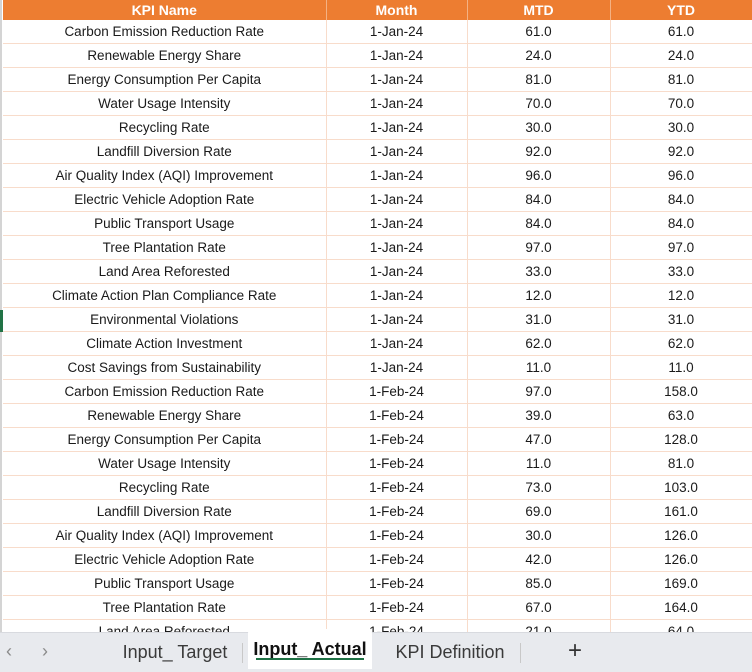  What do you see at coordinates (539, 343) in the screenshot?
I see `mtd-cell: 62.0` at bounding box center [539, 343].